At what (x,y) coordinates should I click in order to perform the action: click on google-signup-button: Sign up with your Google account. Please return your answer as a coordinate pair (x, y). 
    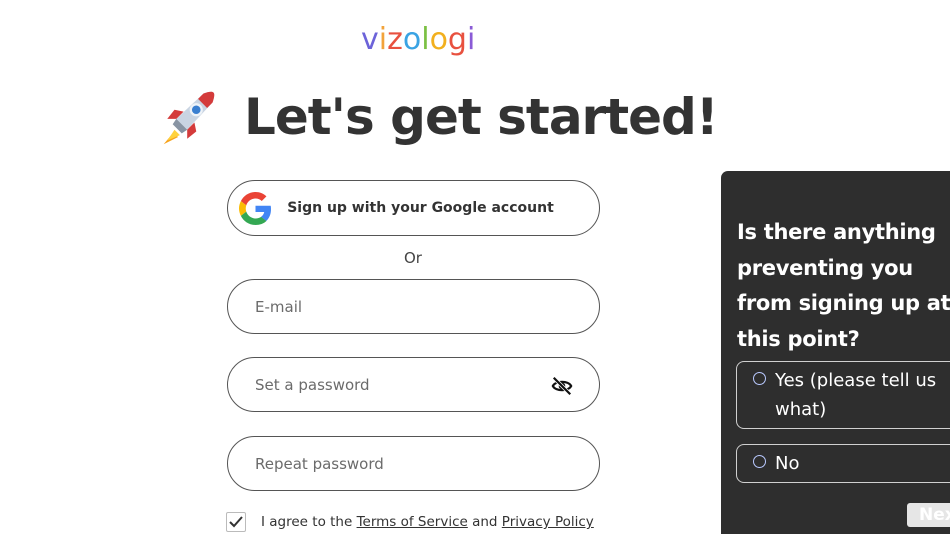
    Looking at the image, I should click on (413, 208).